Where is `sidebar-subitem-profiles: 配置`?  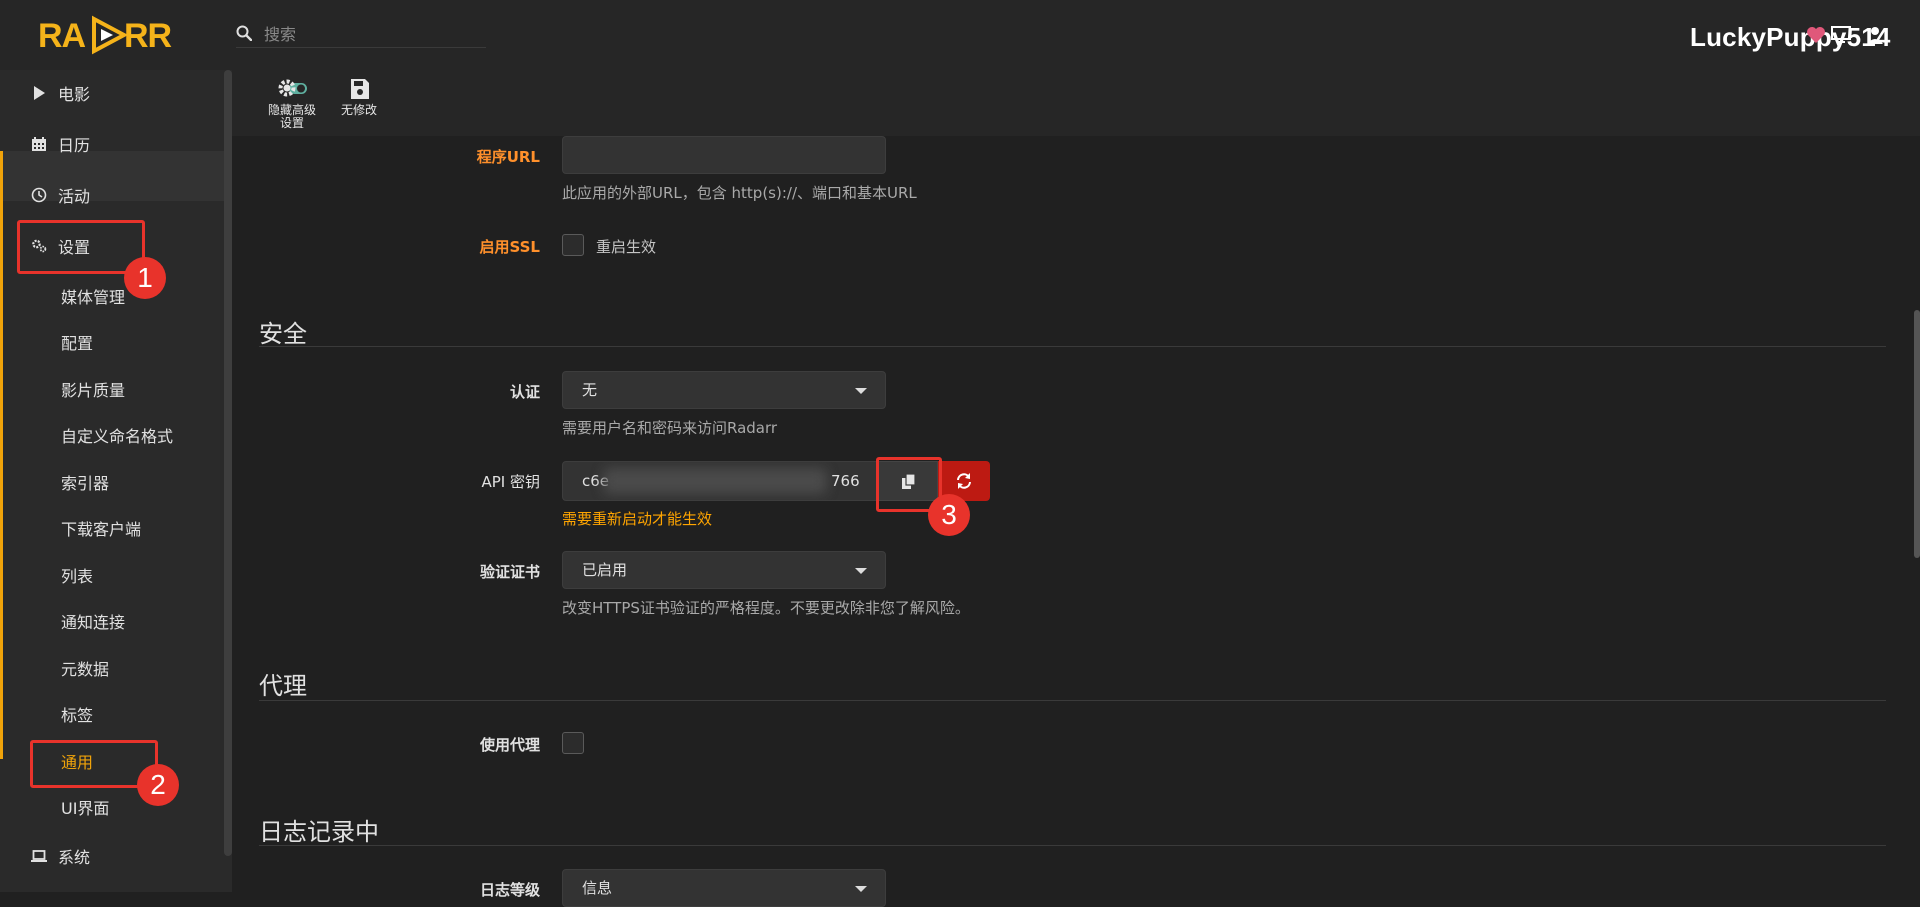
sidebar-subitem-profiles: 配置 is located at coordinates (77, 342).